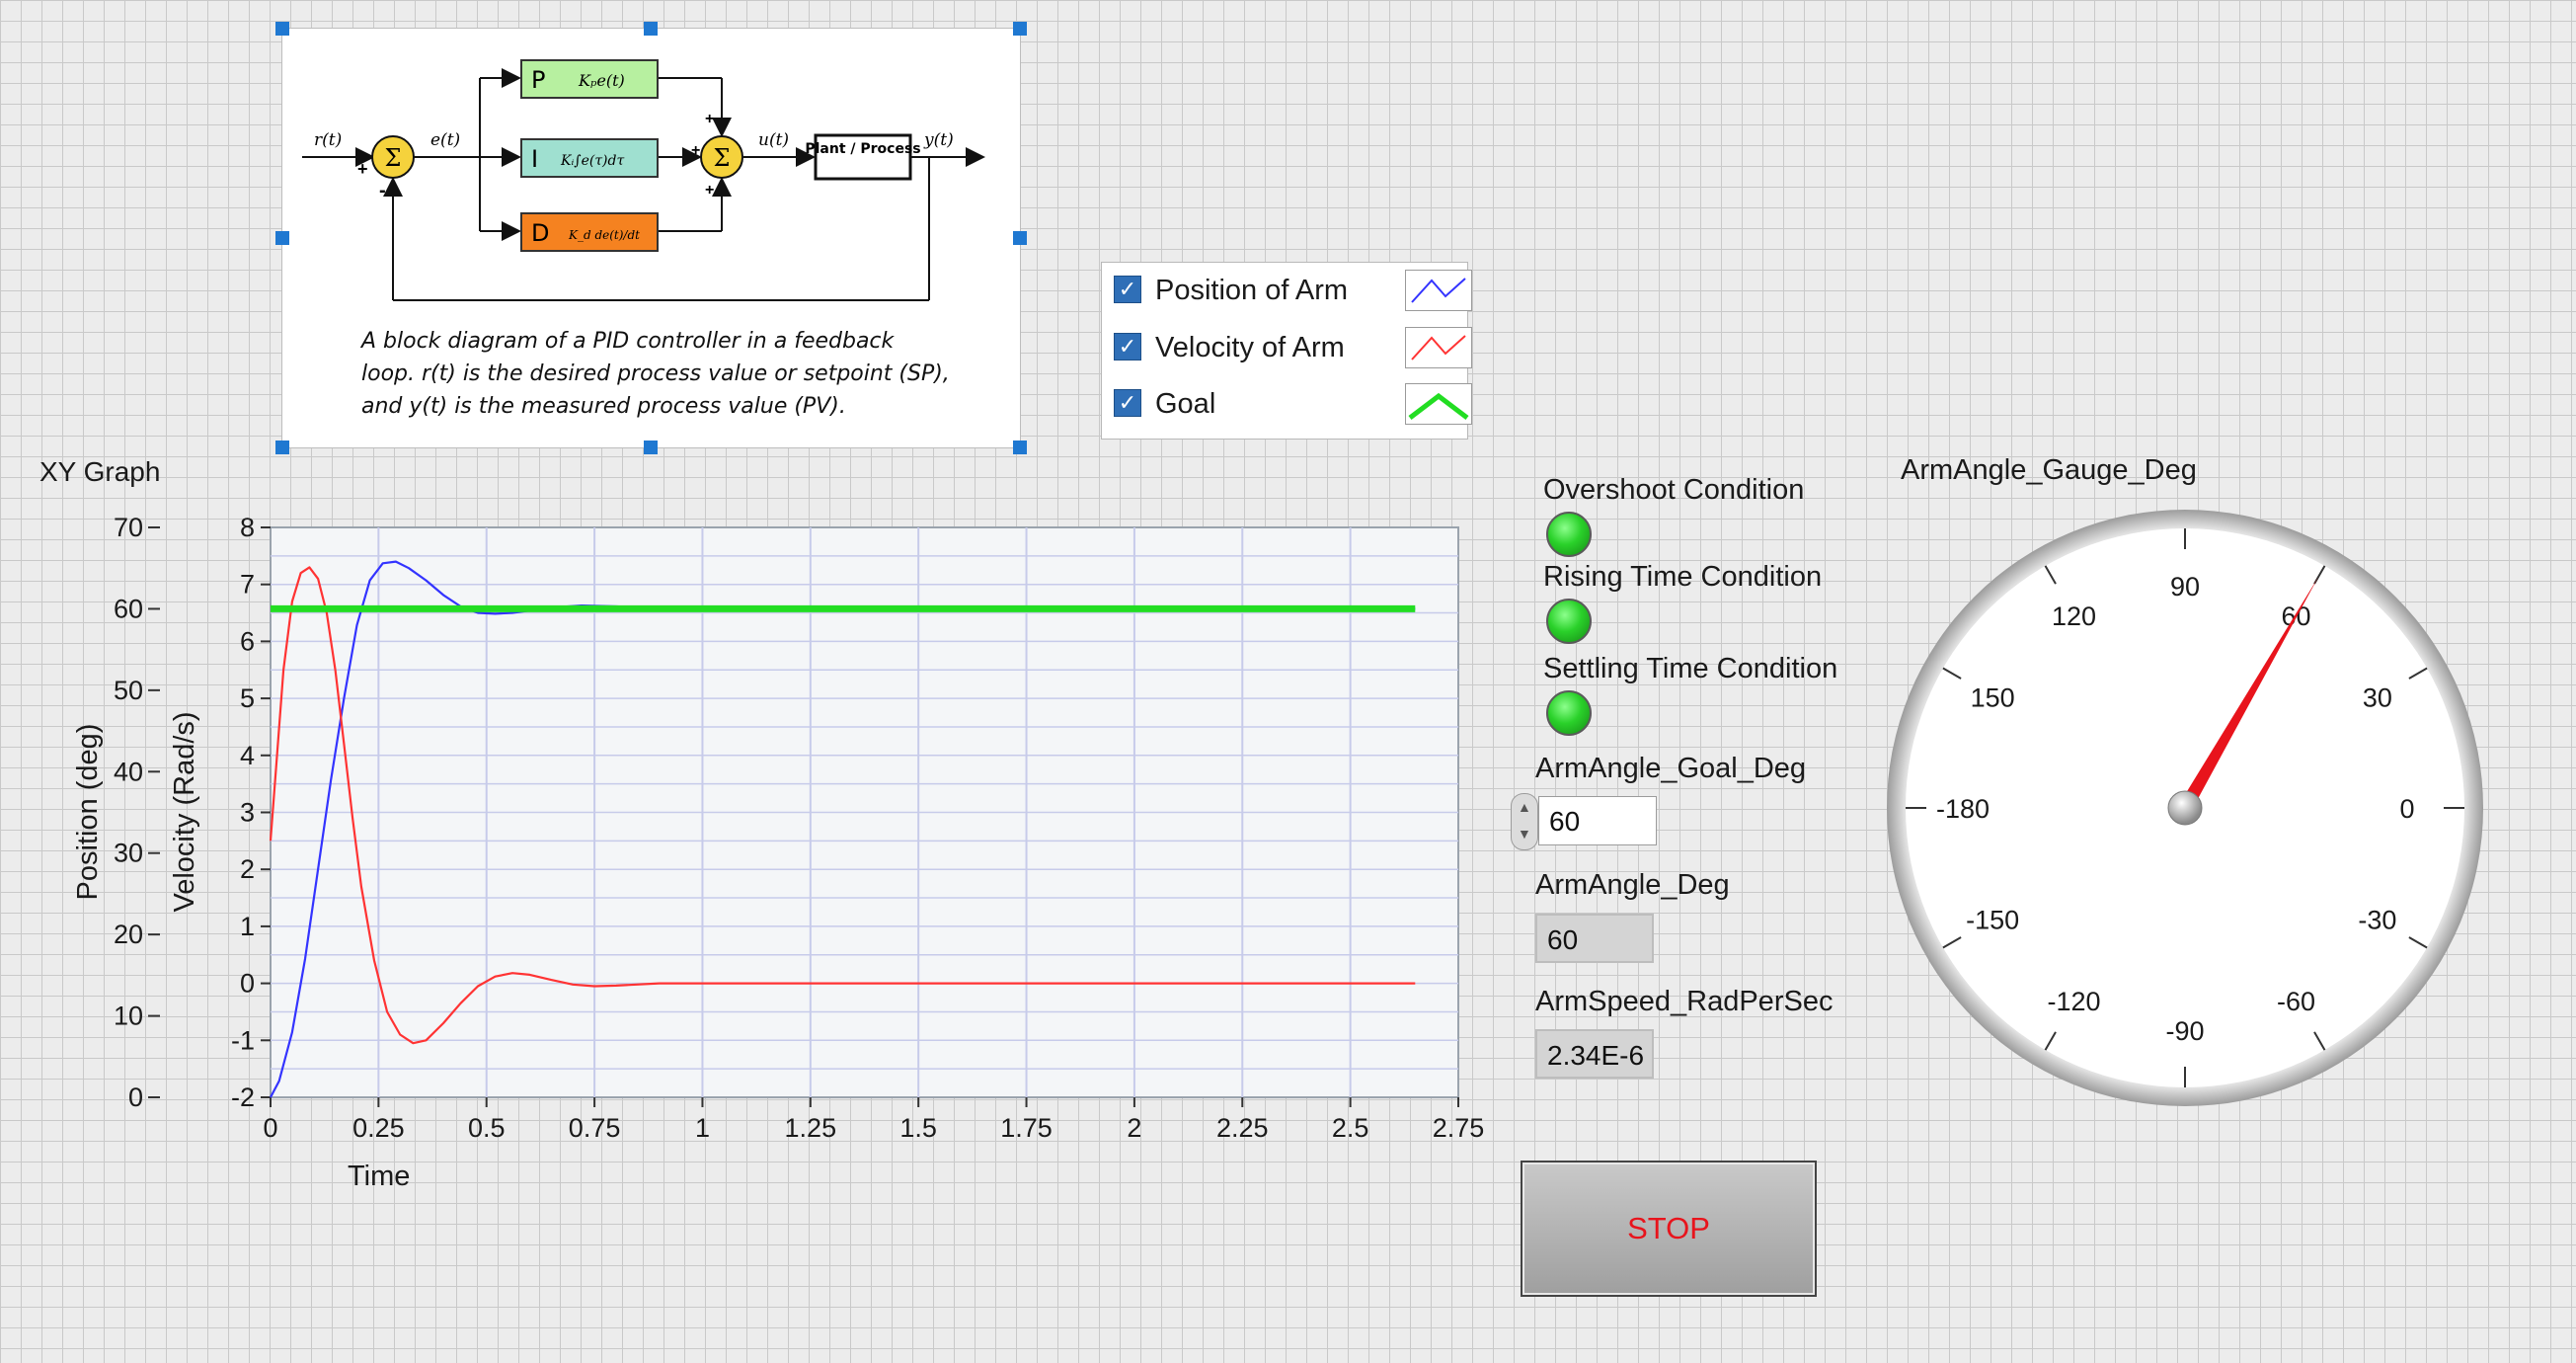 Image resolution: width=2576 pixels, height=1363 pixels. I want to click on y-axis-label-velocity: Velocity (Rad/s), so click(184, 811).